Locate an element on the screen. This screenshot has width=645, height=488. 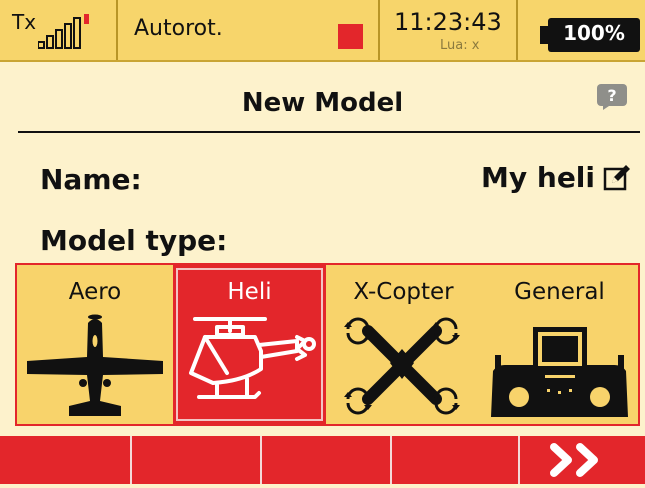
model-type-xcopter: X-Copter is located at coordinates (403, 344).